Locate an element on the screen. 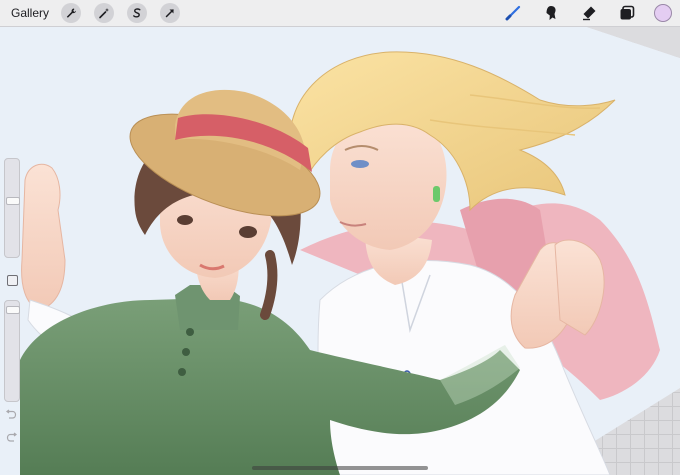 This screenshot has height=475, width=680. undo-button is located at coordinates (11, 416).